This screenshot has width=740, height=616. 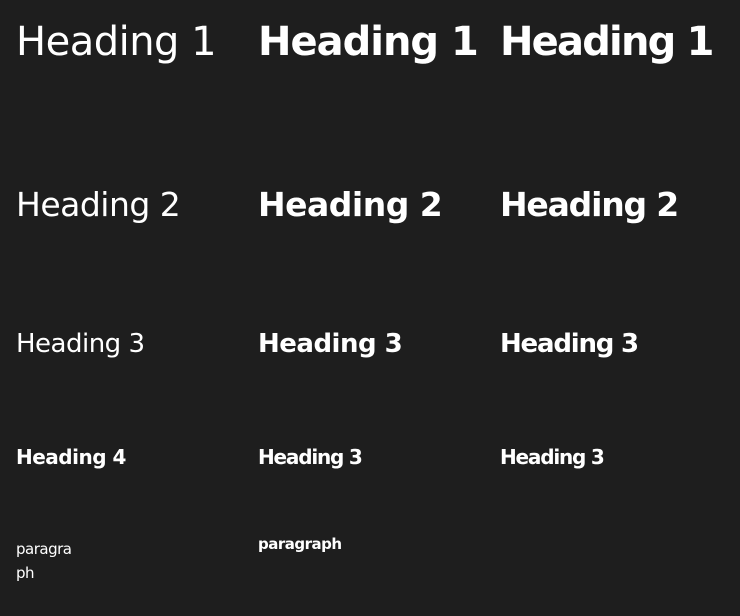 What do you see at coordinates (44, 561) in the screenshot?
I see `paragraph-regular: paragraph` at bounding box center [44, 561].